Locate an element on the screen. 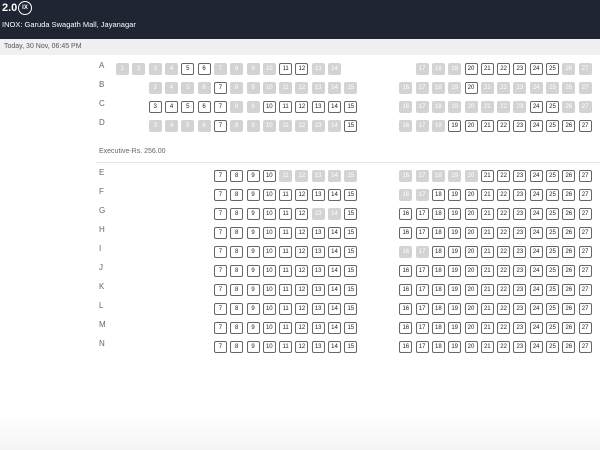 The image size is (600, 450). seat-n10: 10 is located at coordinates (269, 347).